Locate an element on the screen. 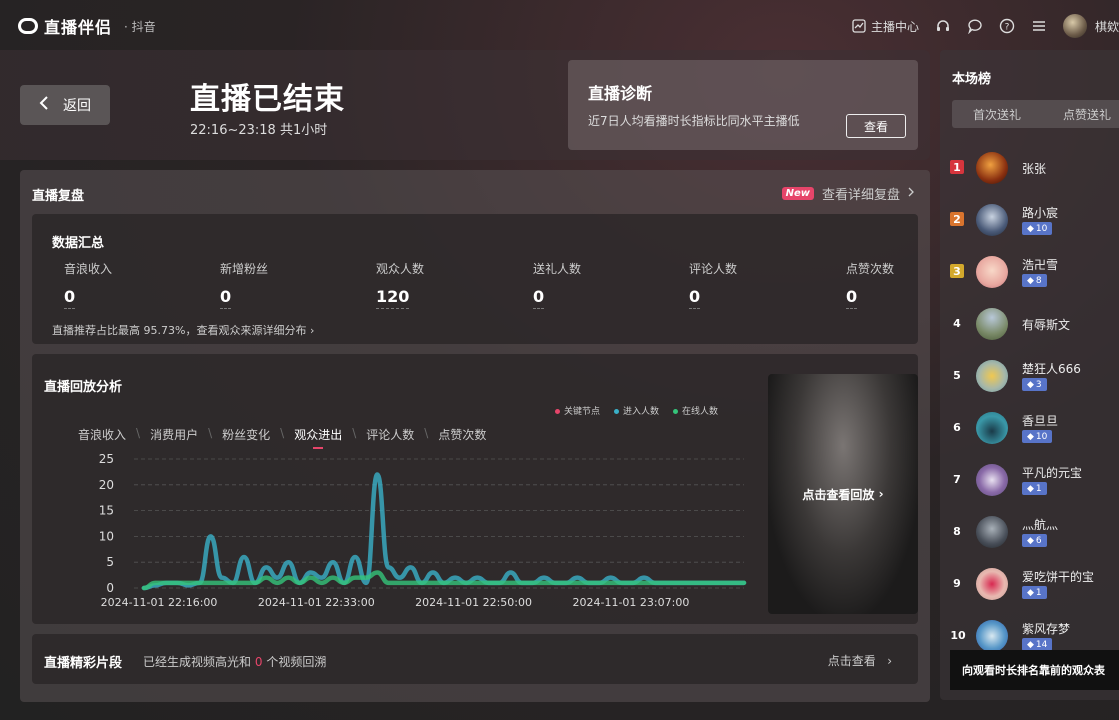 The image size is (1119, 720). analysis-tabs: 音浪收入 \ 消费用户 \ 粉丝变化 \ 观众进出 \ 评论人数 \ 点赞次数 is located at coordinates (282, 437).